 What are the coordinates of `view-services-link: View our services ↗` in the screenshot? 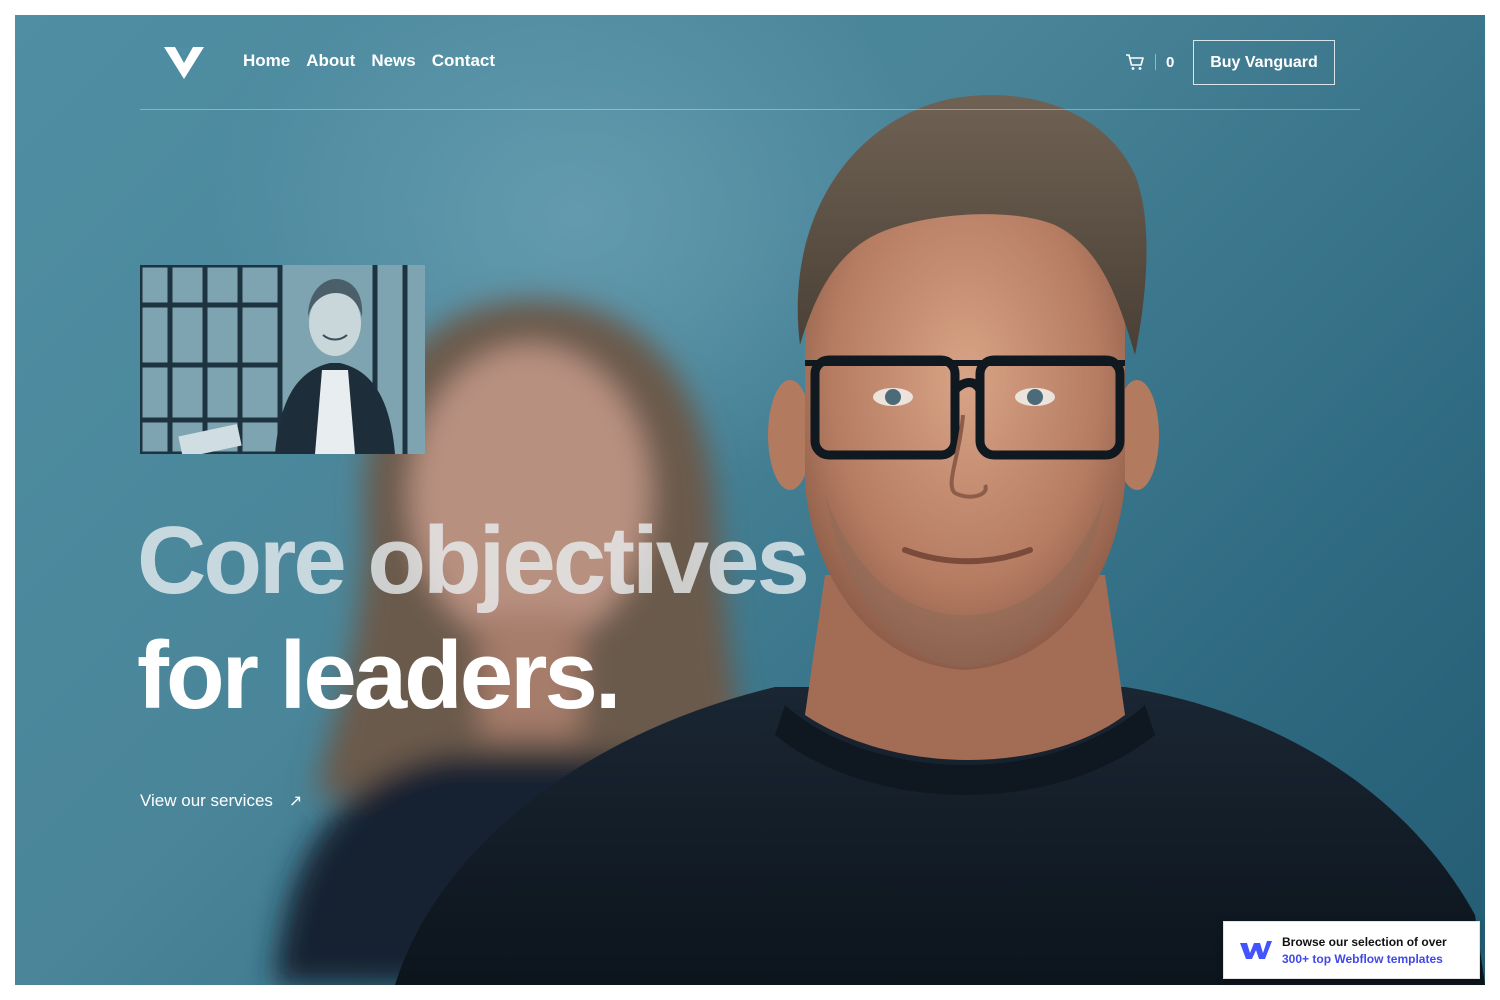 It's located at (221, 801).